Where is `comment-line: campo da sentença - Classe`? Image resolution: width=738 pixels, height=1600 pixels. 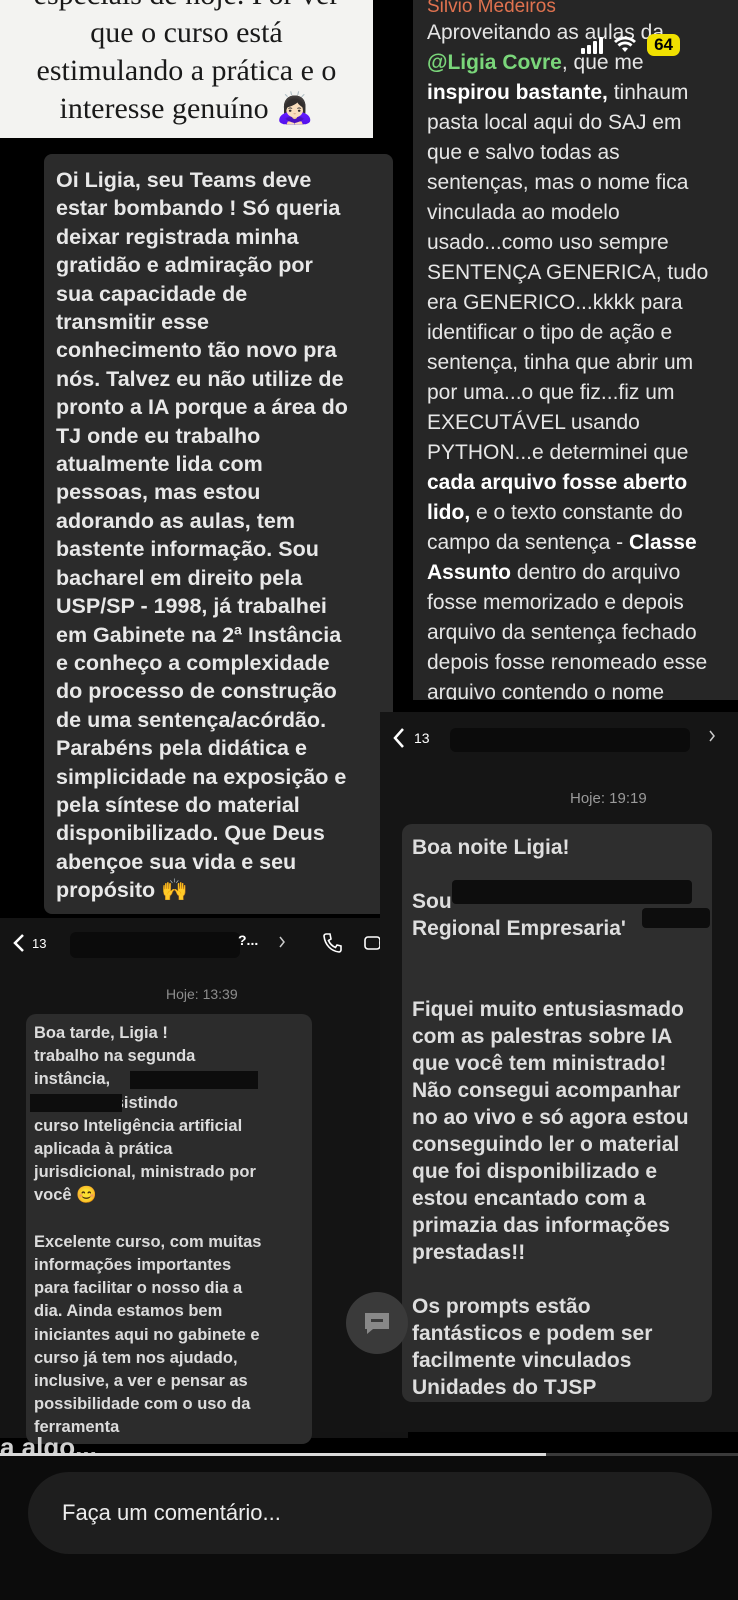
comment-line: campo da sentença - Classe is located at coordinates (575, 543).